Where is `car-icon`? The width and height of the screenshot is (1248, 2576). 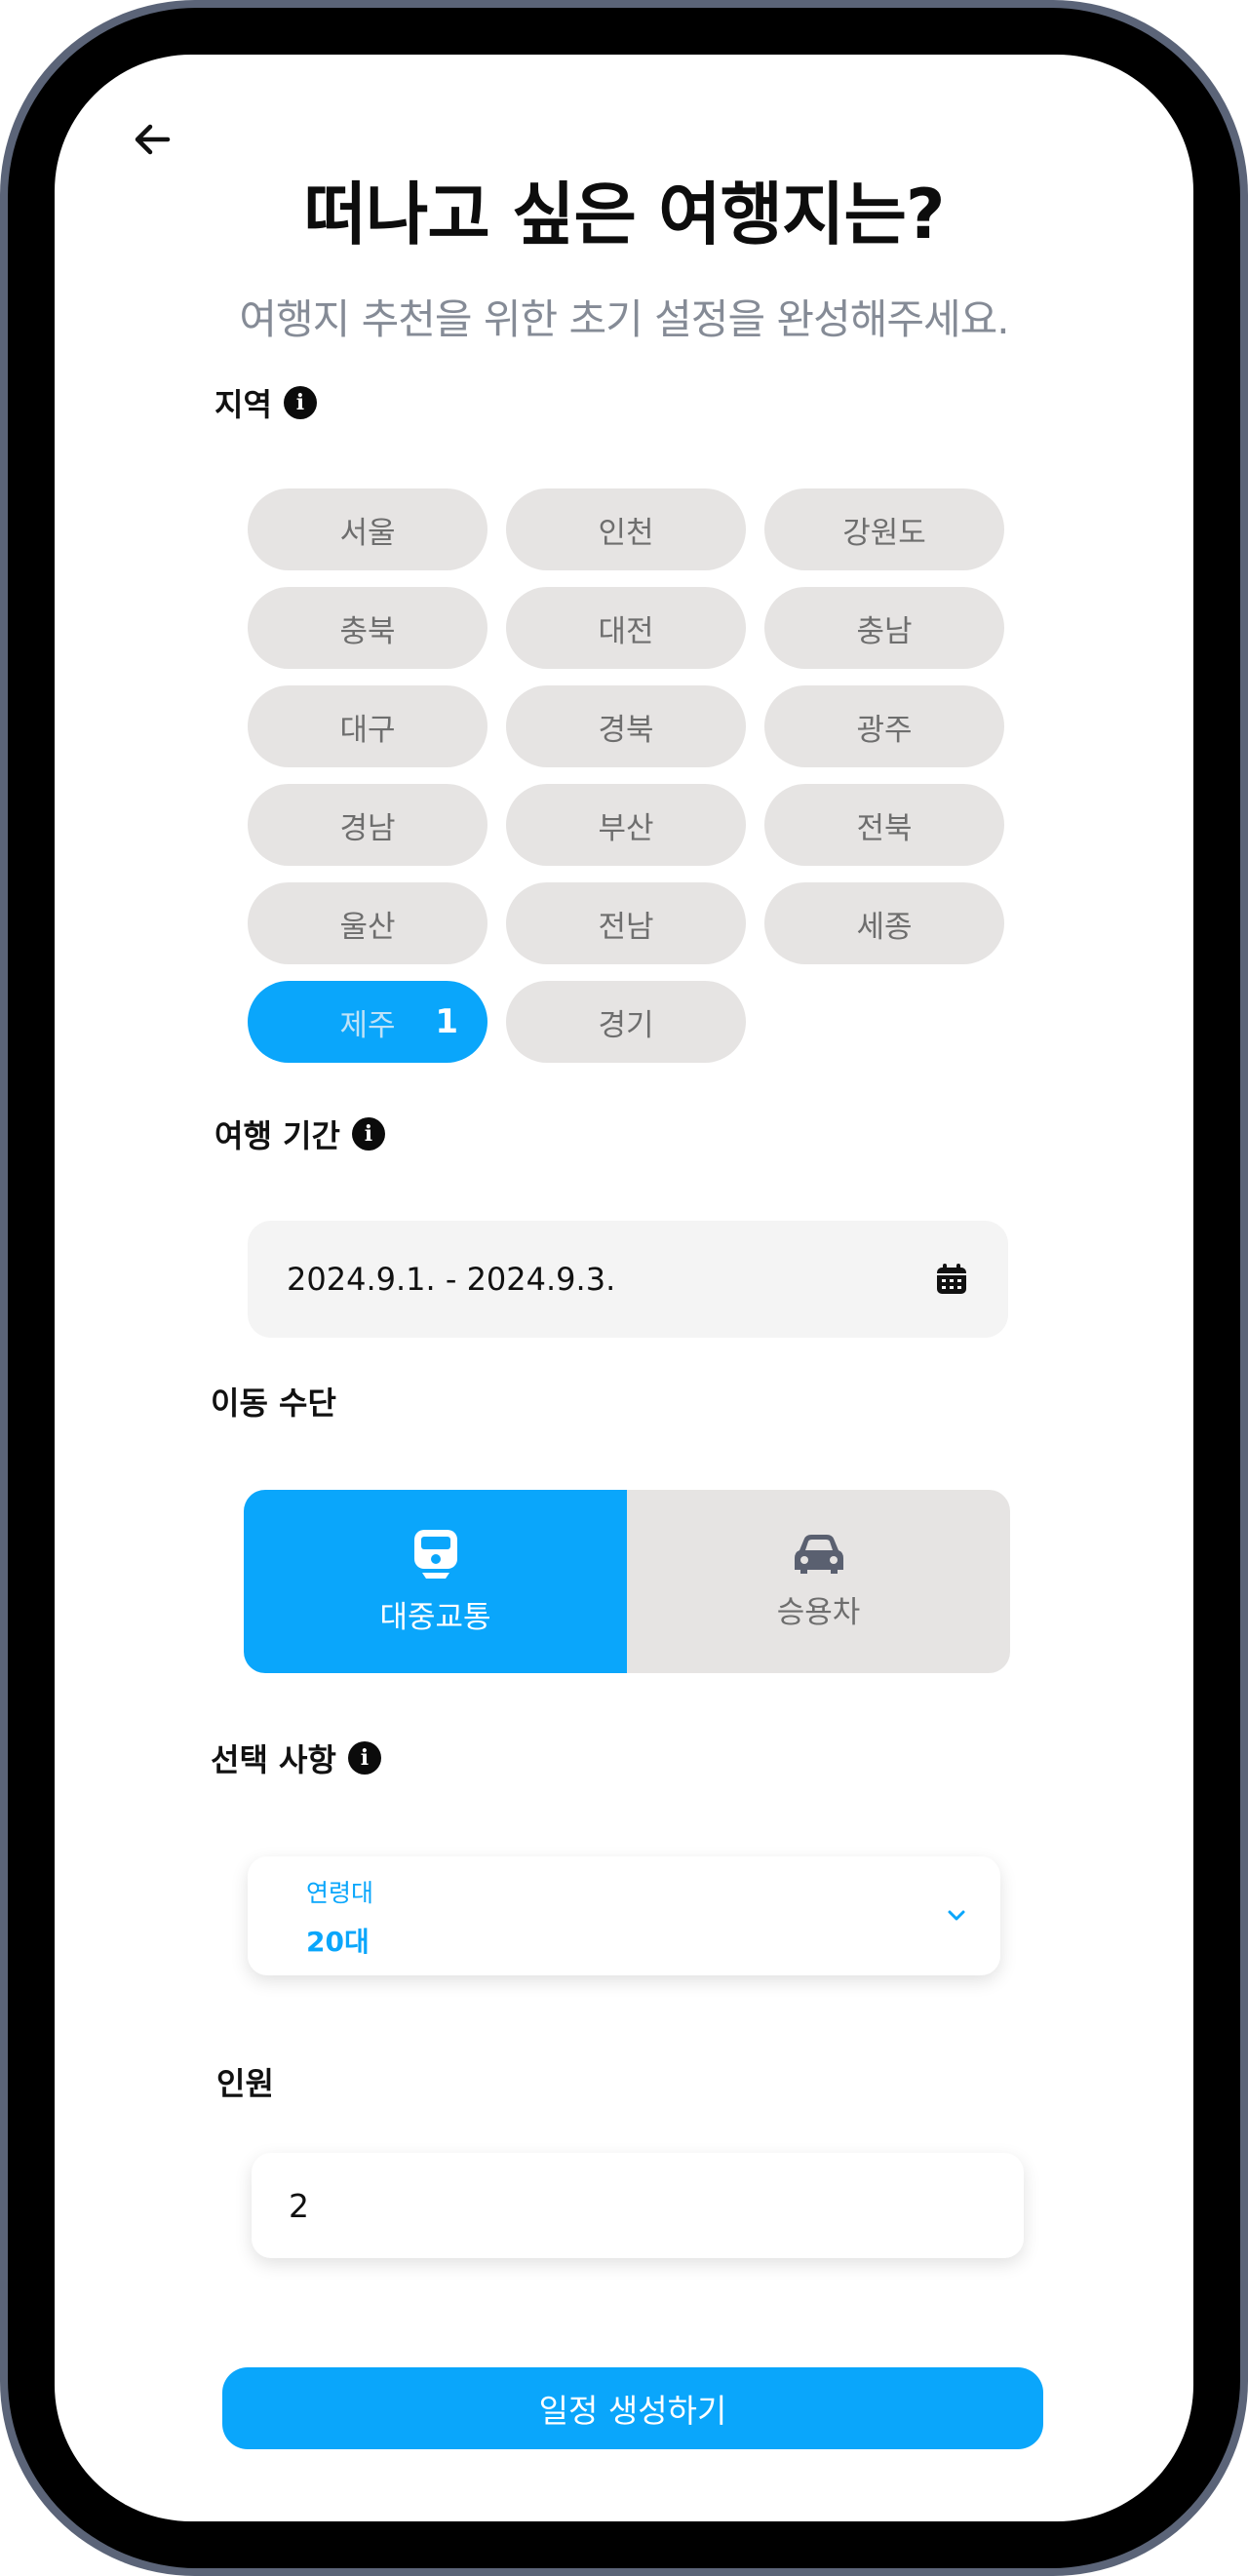 car-icon is located at coordinates (818, 1554).